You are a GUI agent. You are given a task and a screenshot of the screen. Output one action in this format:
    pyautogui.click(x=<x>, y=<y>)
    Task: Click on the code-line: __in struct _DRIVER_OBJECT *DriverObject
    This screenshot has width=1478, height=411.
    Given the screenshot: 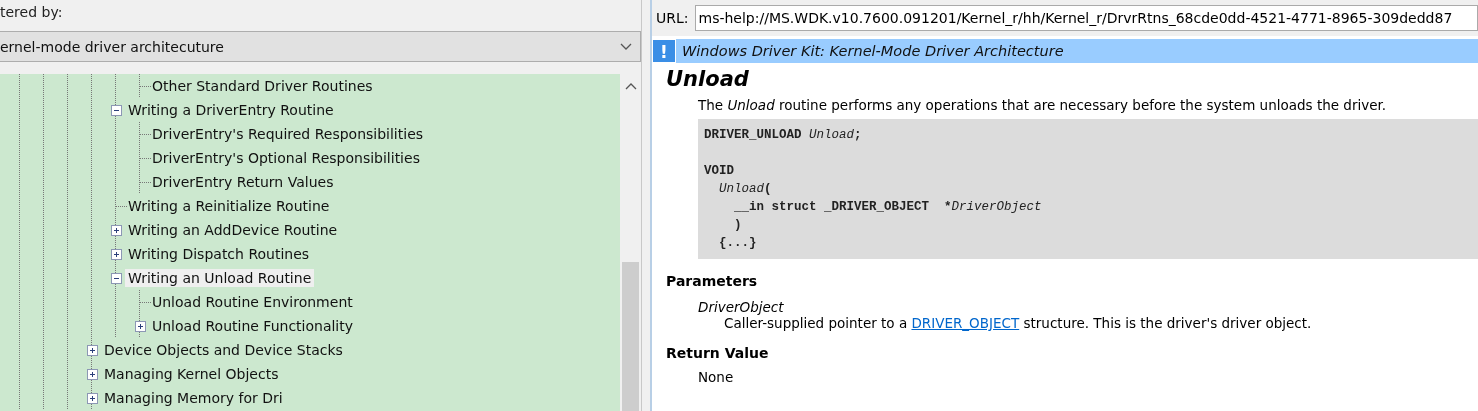 What is the action you would take?
    pyautogui.click(x=888, y=207)
    